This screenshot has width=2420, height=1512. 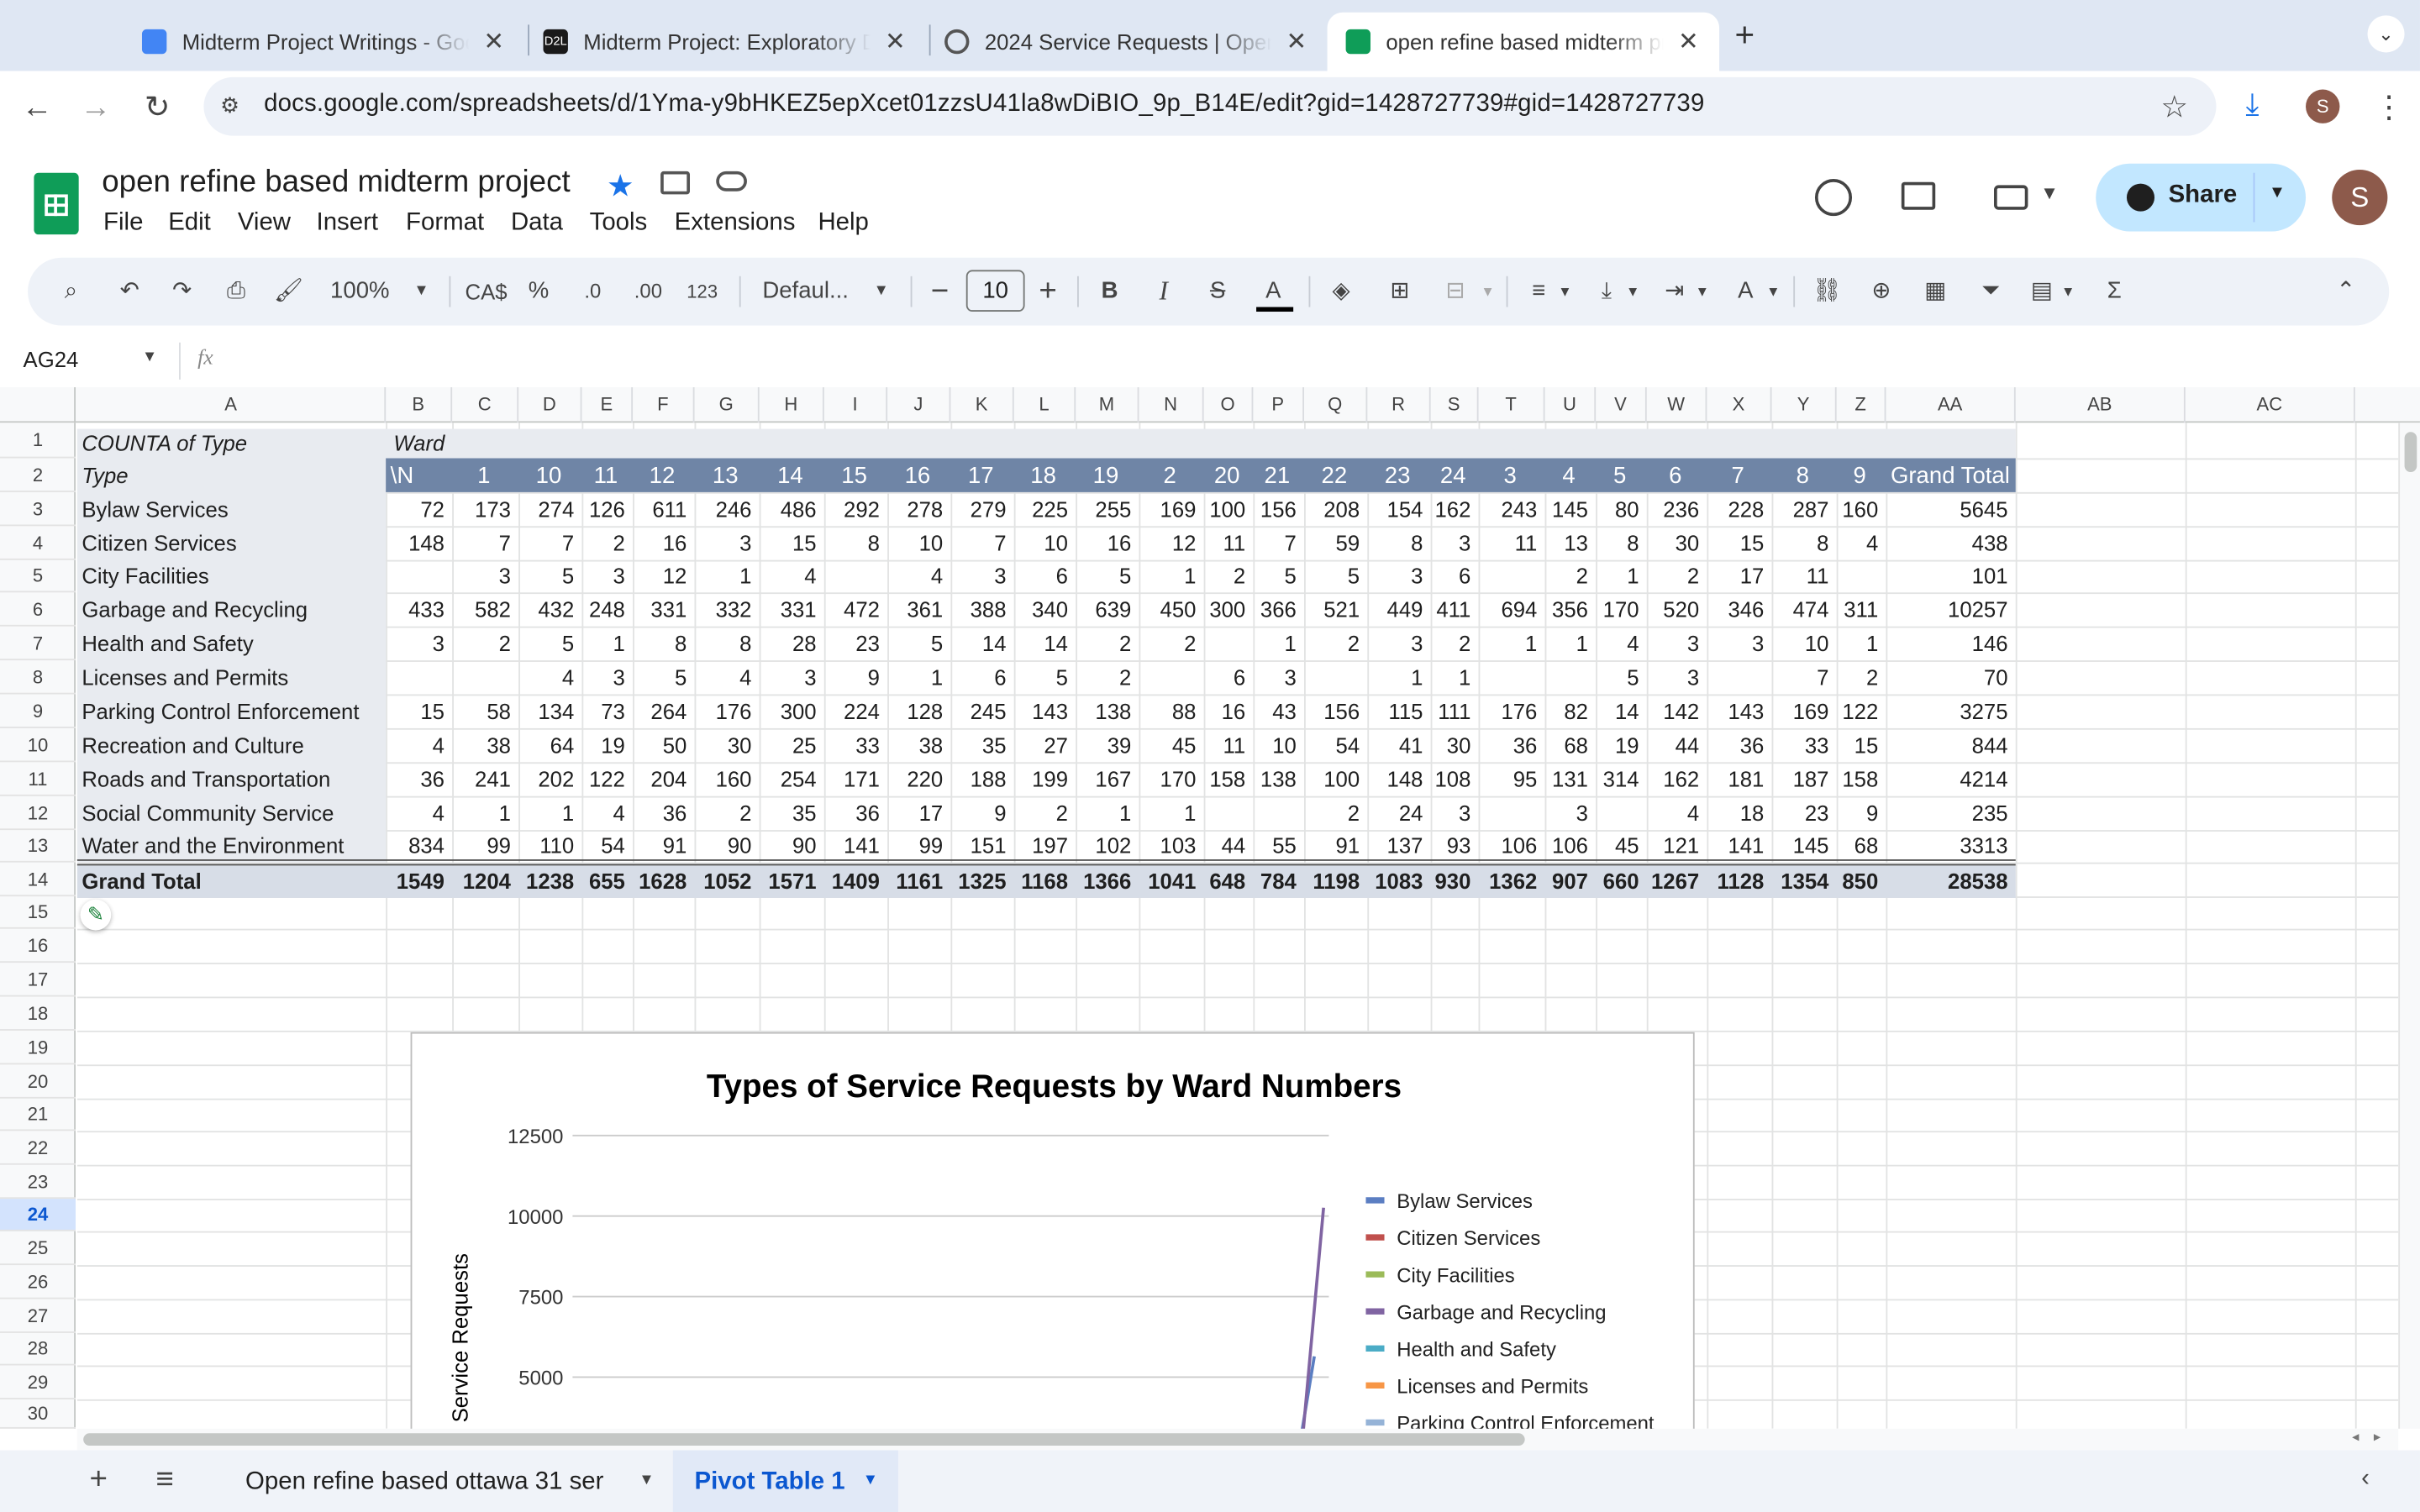 I want to click on row-header-19: 19, so click(x=38, y=1048).